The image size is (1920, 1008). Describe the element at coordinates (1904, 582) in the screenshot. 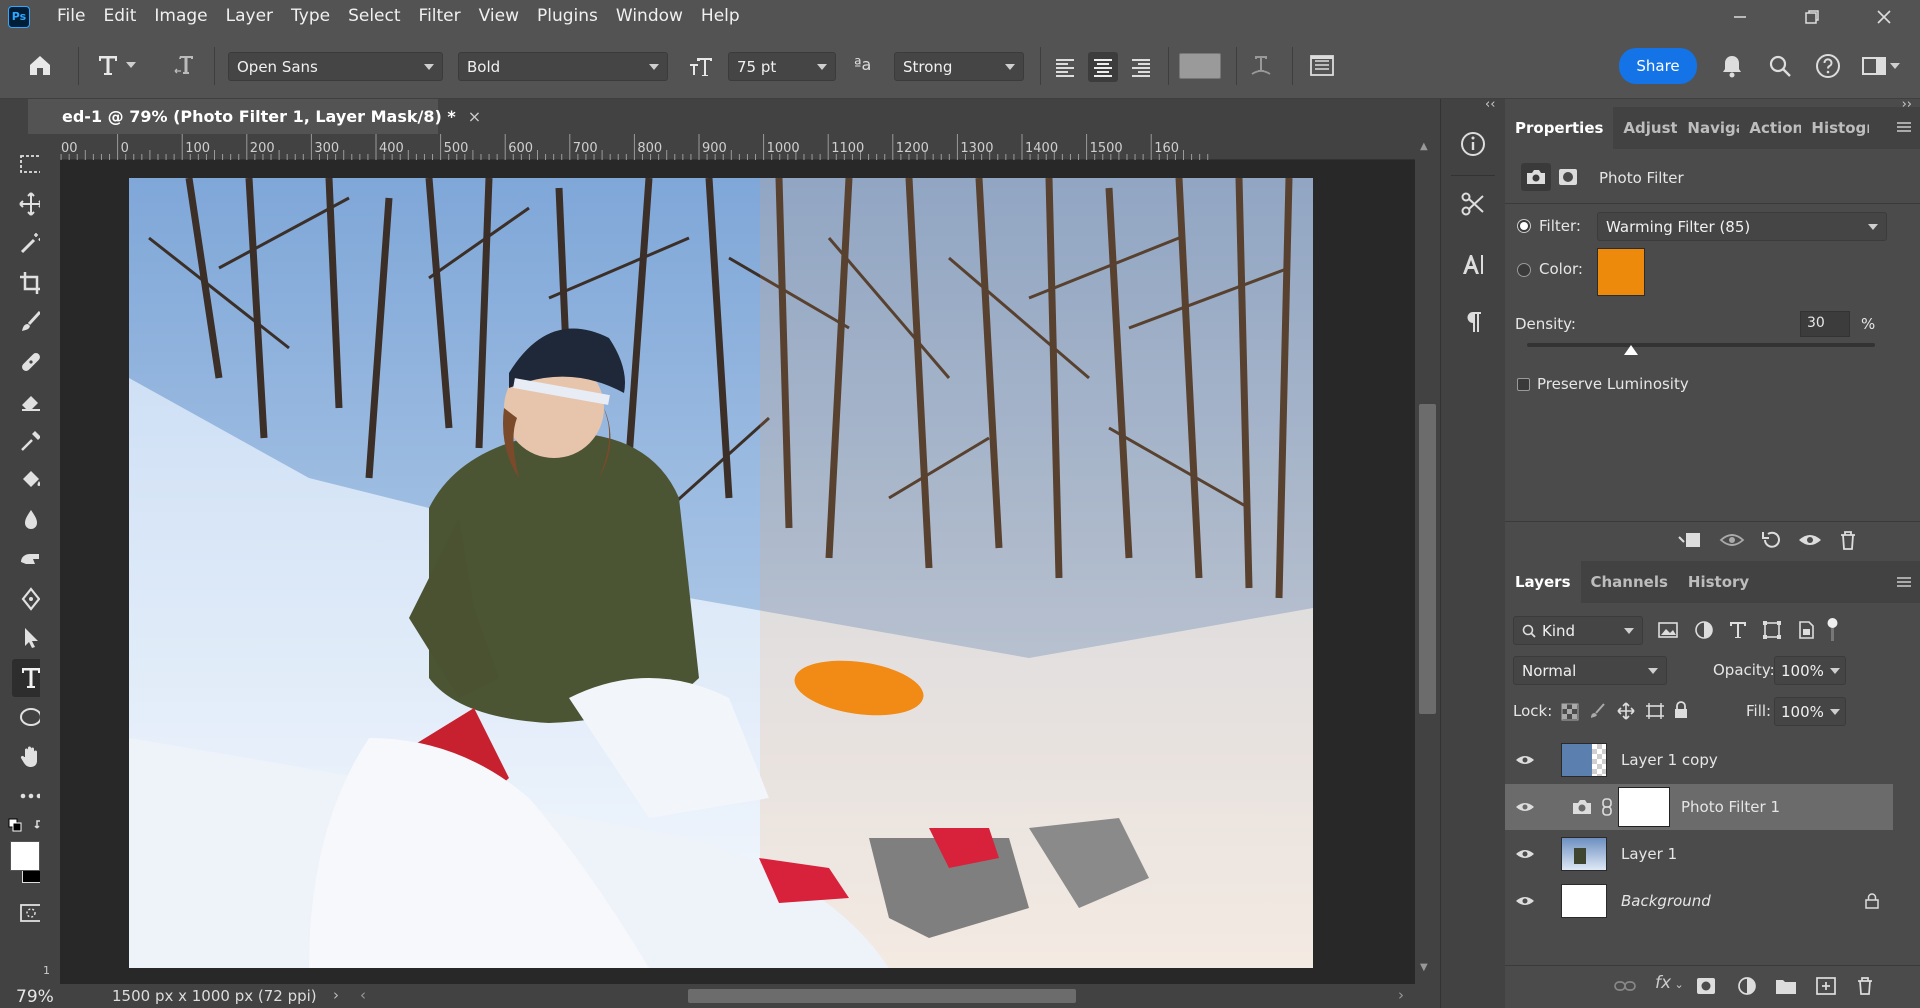

I see `layers-menu-icon` at that location.